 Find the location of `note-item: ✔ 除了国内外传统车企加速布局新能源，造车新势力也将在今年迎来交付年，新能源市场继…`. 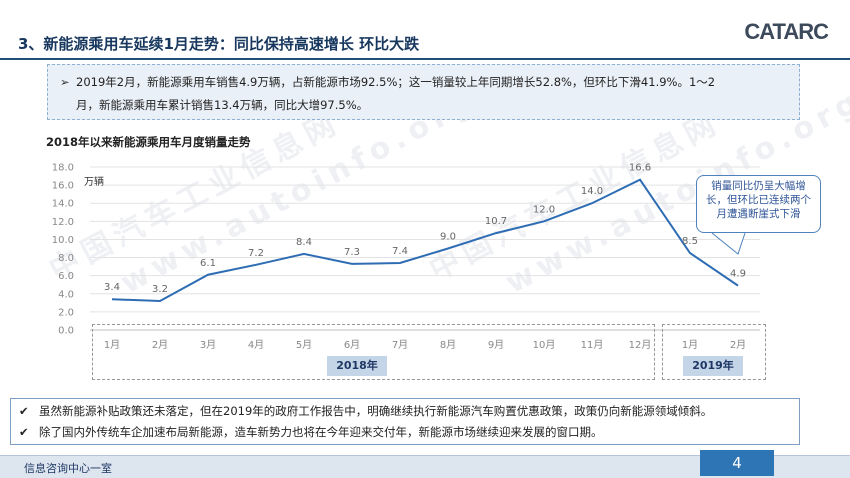

note-item: ✔ 除了国内外传统车企加速布局新能源，造车新势力也将在今年迎来交付年，新能源市场继… is located at coordinates (405, 432).